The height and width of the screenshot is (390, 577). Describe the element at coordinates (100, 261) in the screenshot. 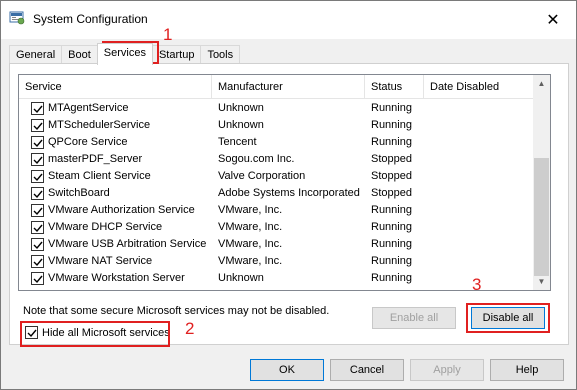

I see `service-name: VMware NAT Service` at that location.